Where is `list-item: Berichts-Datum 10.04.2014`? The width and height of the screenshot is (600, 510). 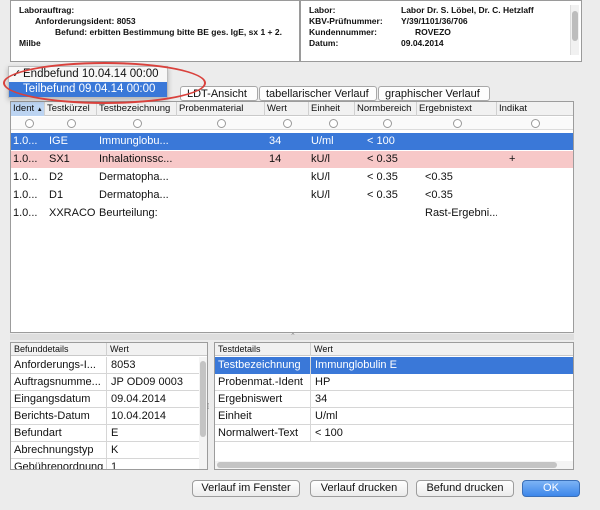
list-item: Berichts-Datum 10.04.2014 is located at coordinates (109, 416).